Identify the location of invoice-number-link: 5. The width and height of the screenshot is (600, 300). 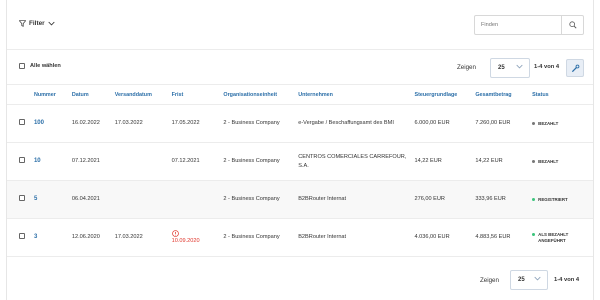
(35, 199).